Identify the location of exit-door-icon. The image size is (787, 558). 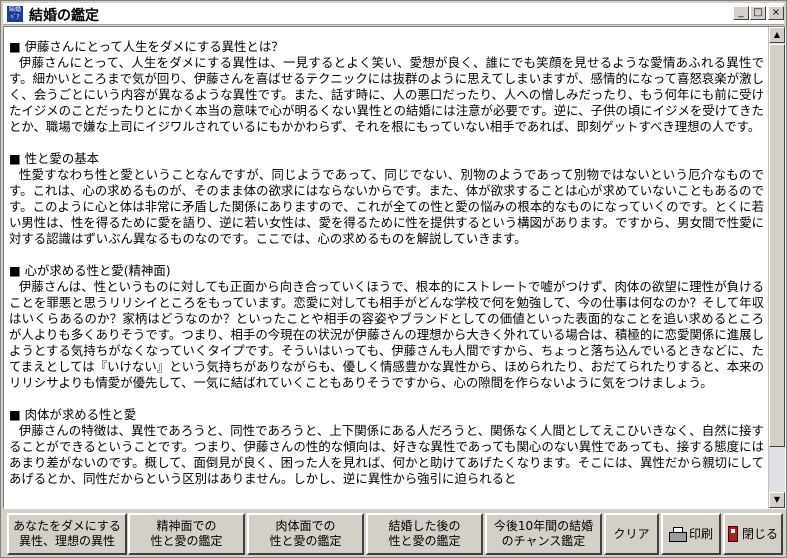
(732, 534).